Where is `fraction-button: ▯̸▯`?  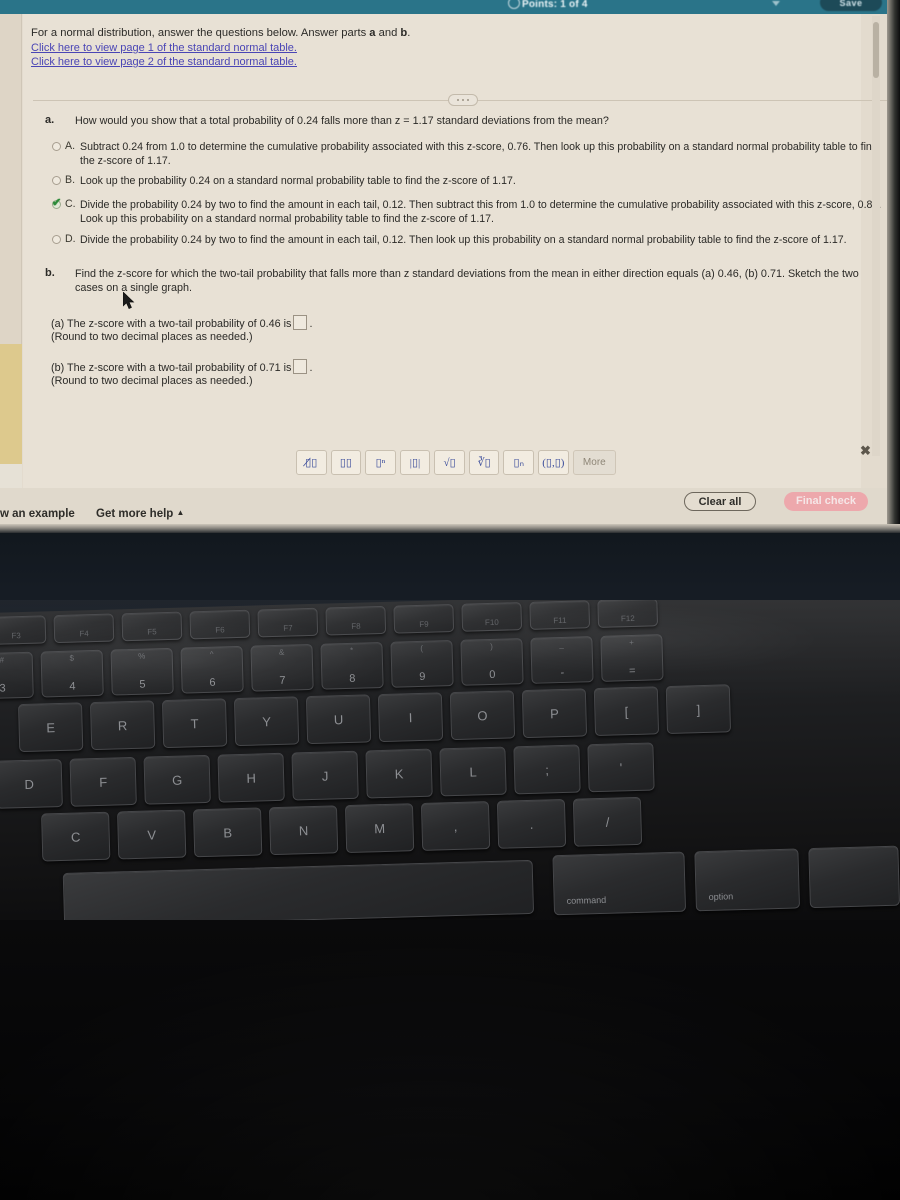 fraction-button: ▯̸▯ is located at coordinates (311, 462).